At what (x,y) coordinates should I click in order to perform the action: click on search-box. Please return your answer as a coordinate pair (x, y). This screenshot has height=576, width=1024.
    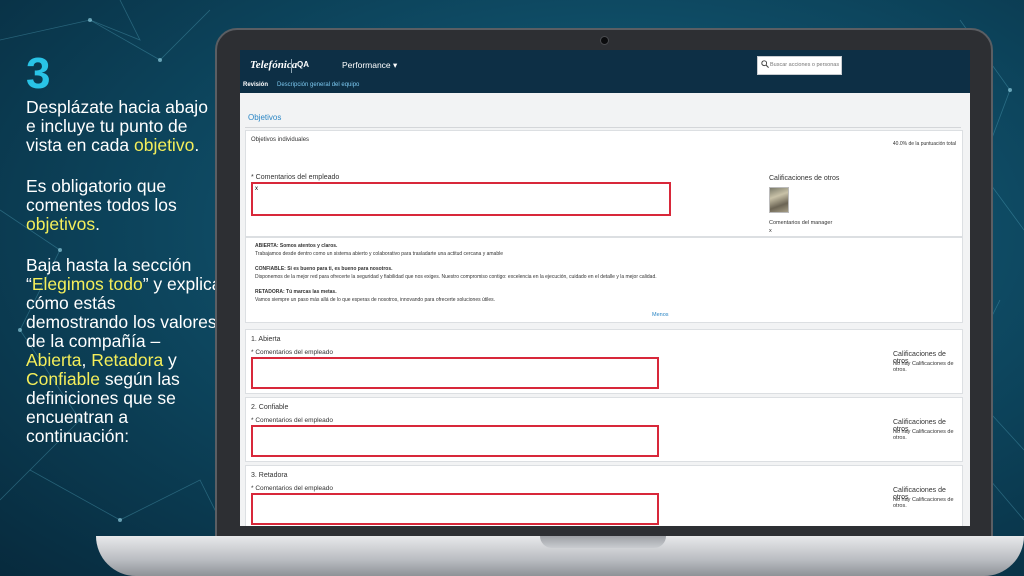
    Looking at the image, I should click on (799, 65).